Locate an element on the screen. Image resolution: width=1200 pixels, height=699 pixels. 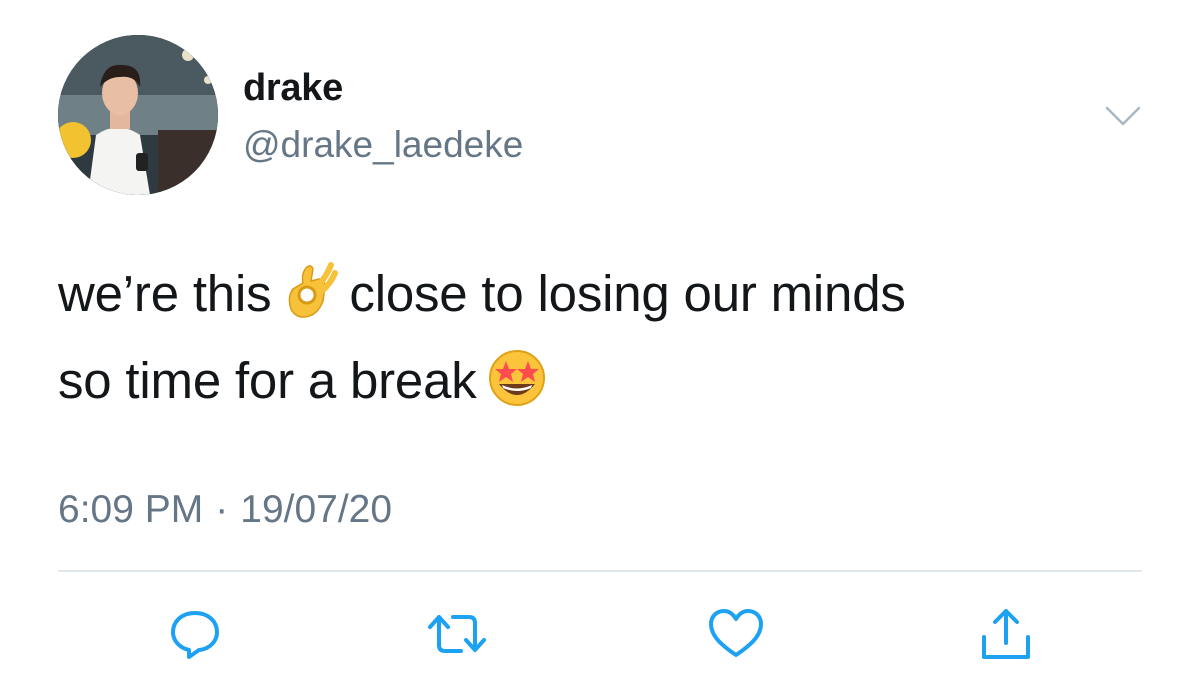
reply-button is located at coordinates (195, 637).